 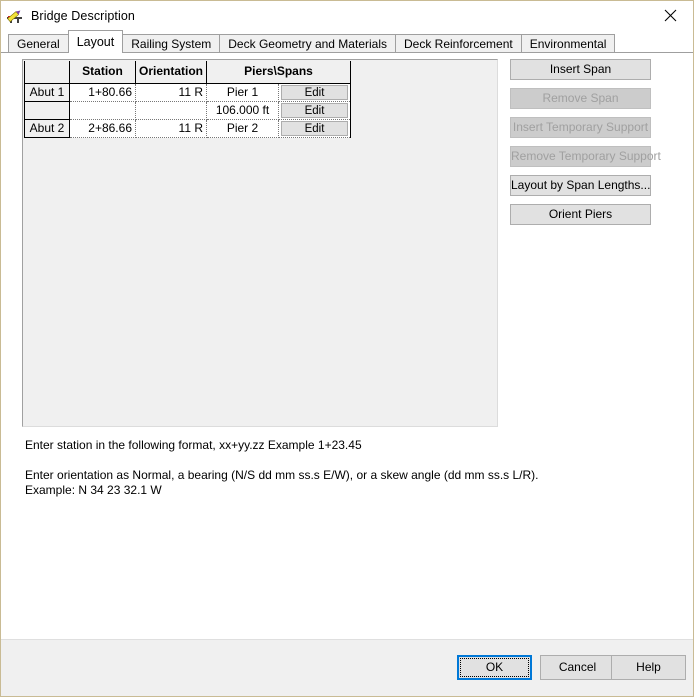 What do you see at coordinates (47, 72) in the screenshot?
I see `column-header-corner` at bounding box center [47, 72].